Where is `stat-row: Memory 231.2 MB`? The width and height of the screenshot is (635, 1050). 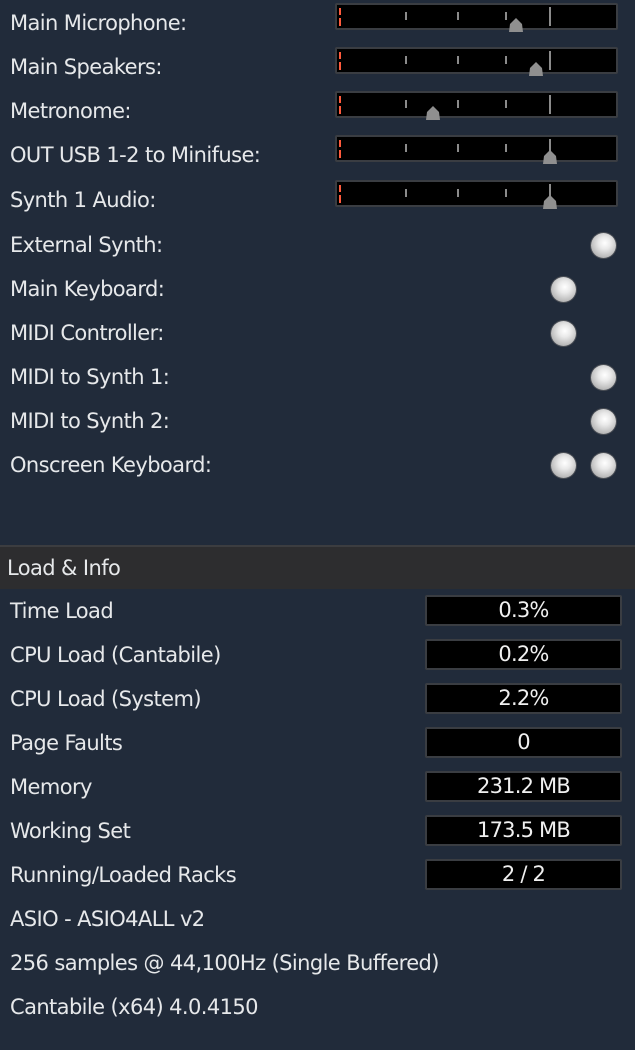
stat-row: Memory 231.2 MB is located at coordinates (317, 787).